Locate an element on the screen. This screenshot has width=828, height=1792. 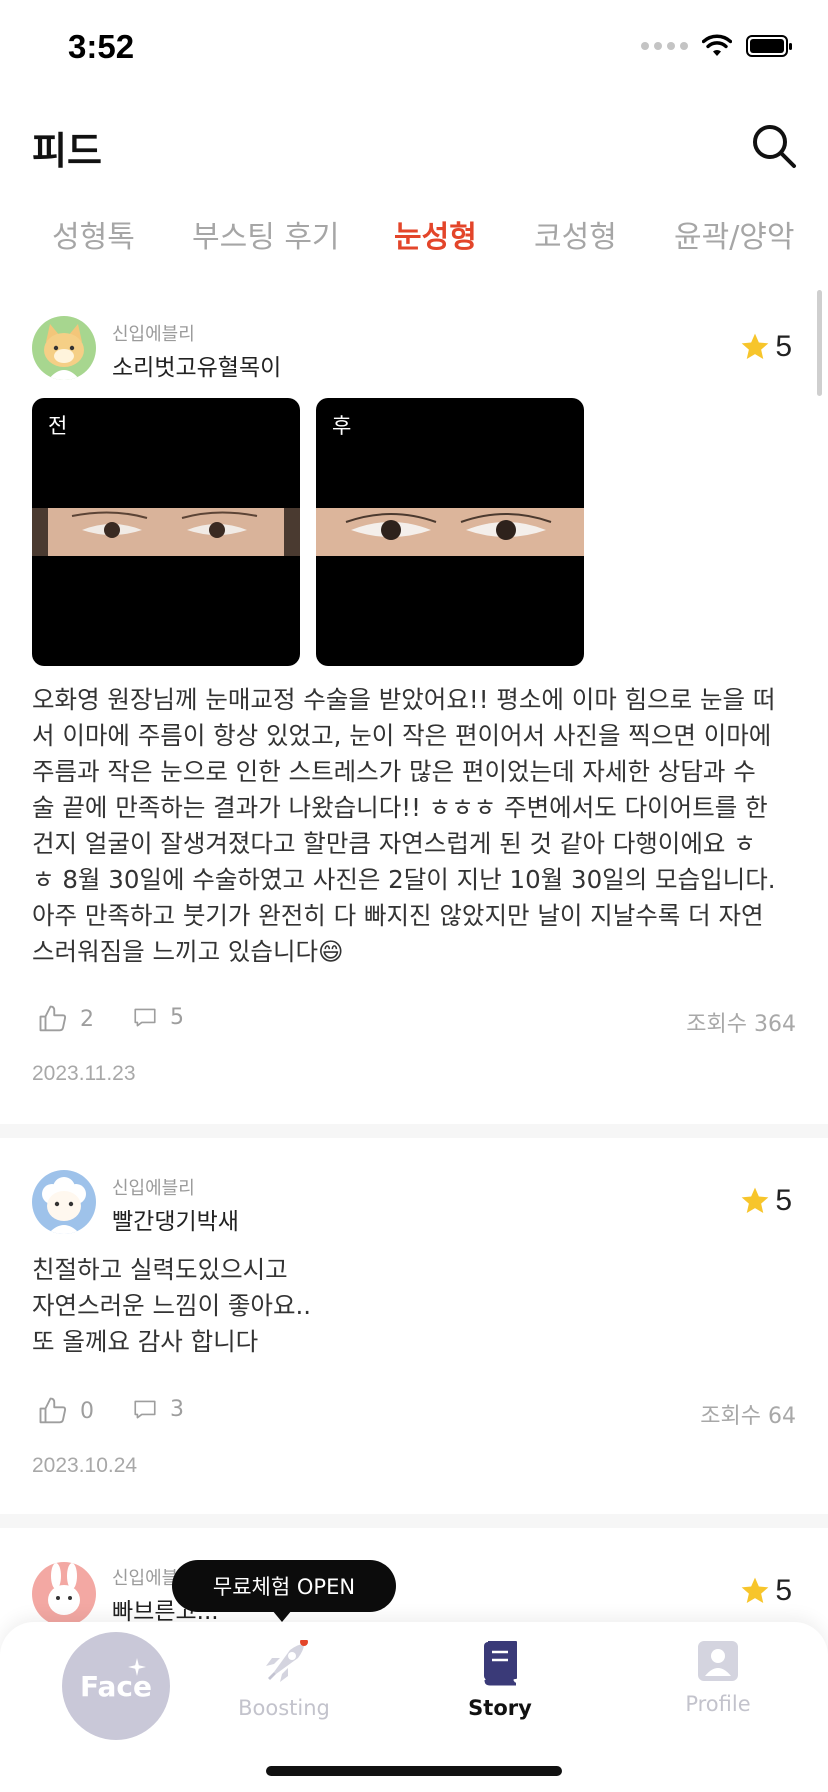
post-line: 오화영 원장님께 눈매교정 수술을 받았어요!! 평소에 이마 힘으로 눈을 떠 is located at coordinates (404, 699).